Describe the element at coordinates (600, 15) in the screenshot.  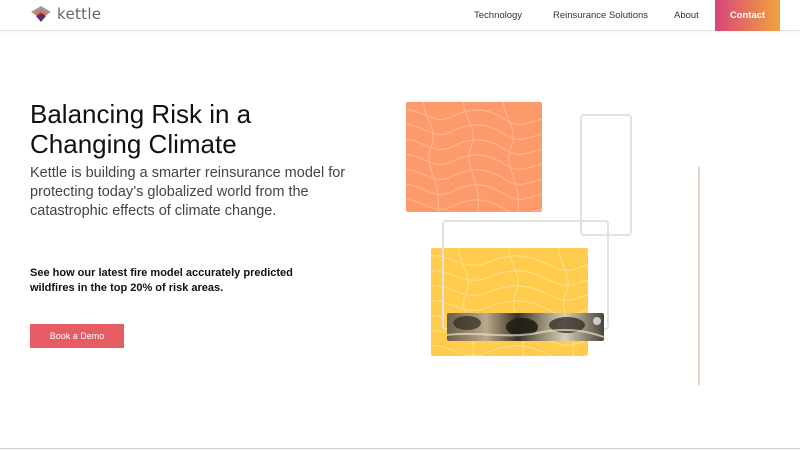
I see `nav-reinsurance-solutions: Reinsurance Solutions` at that location.